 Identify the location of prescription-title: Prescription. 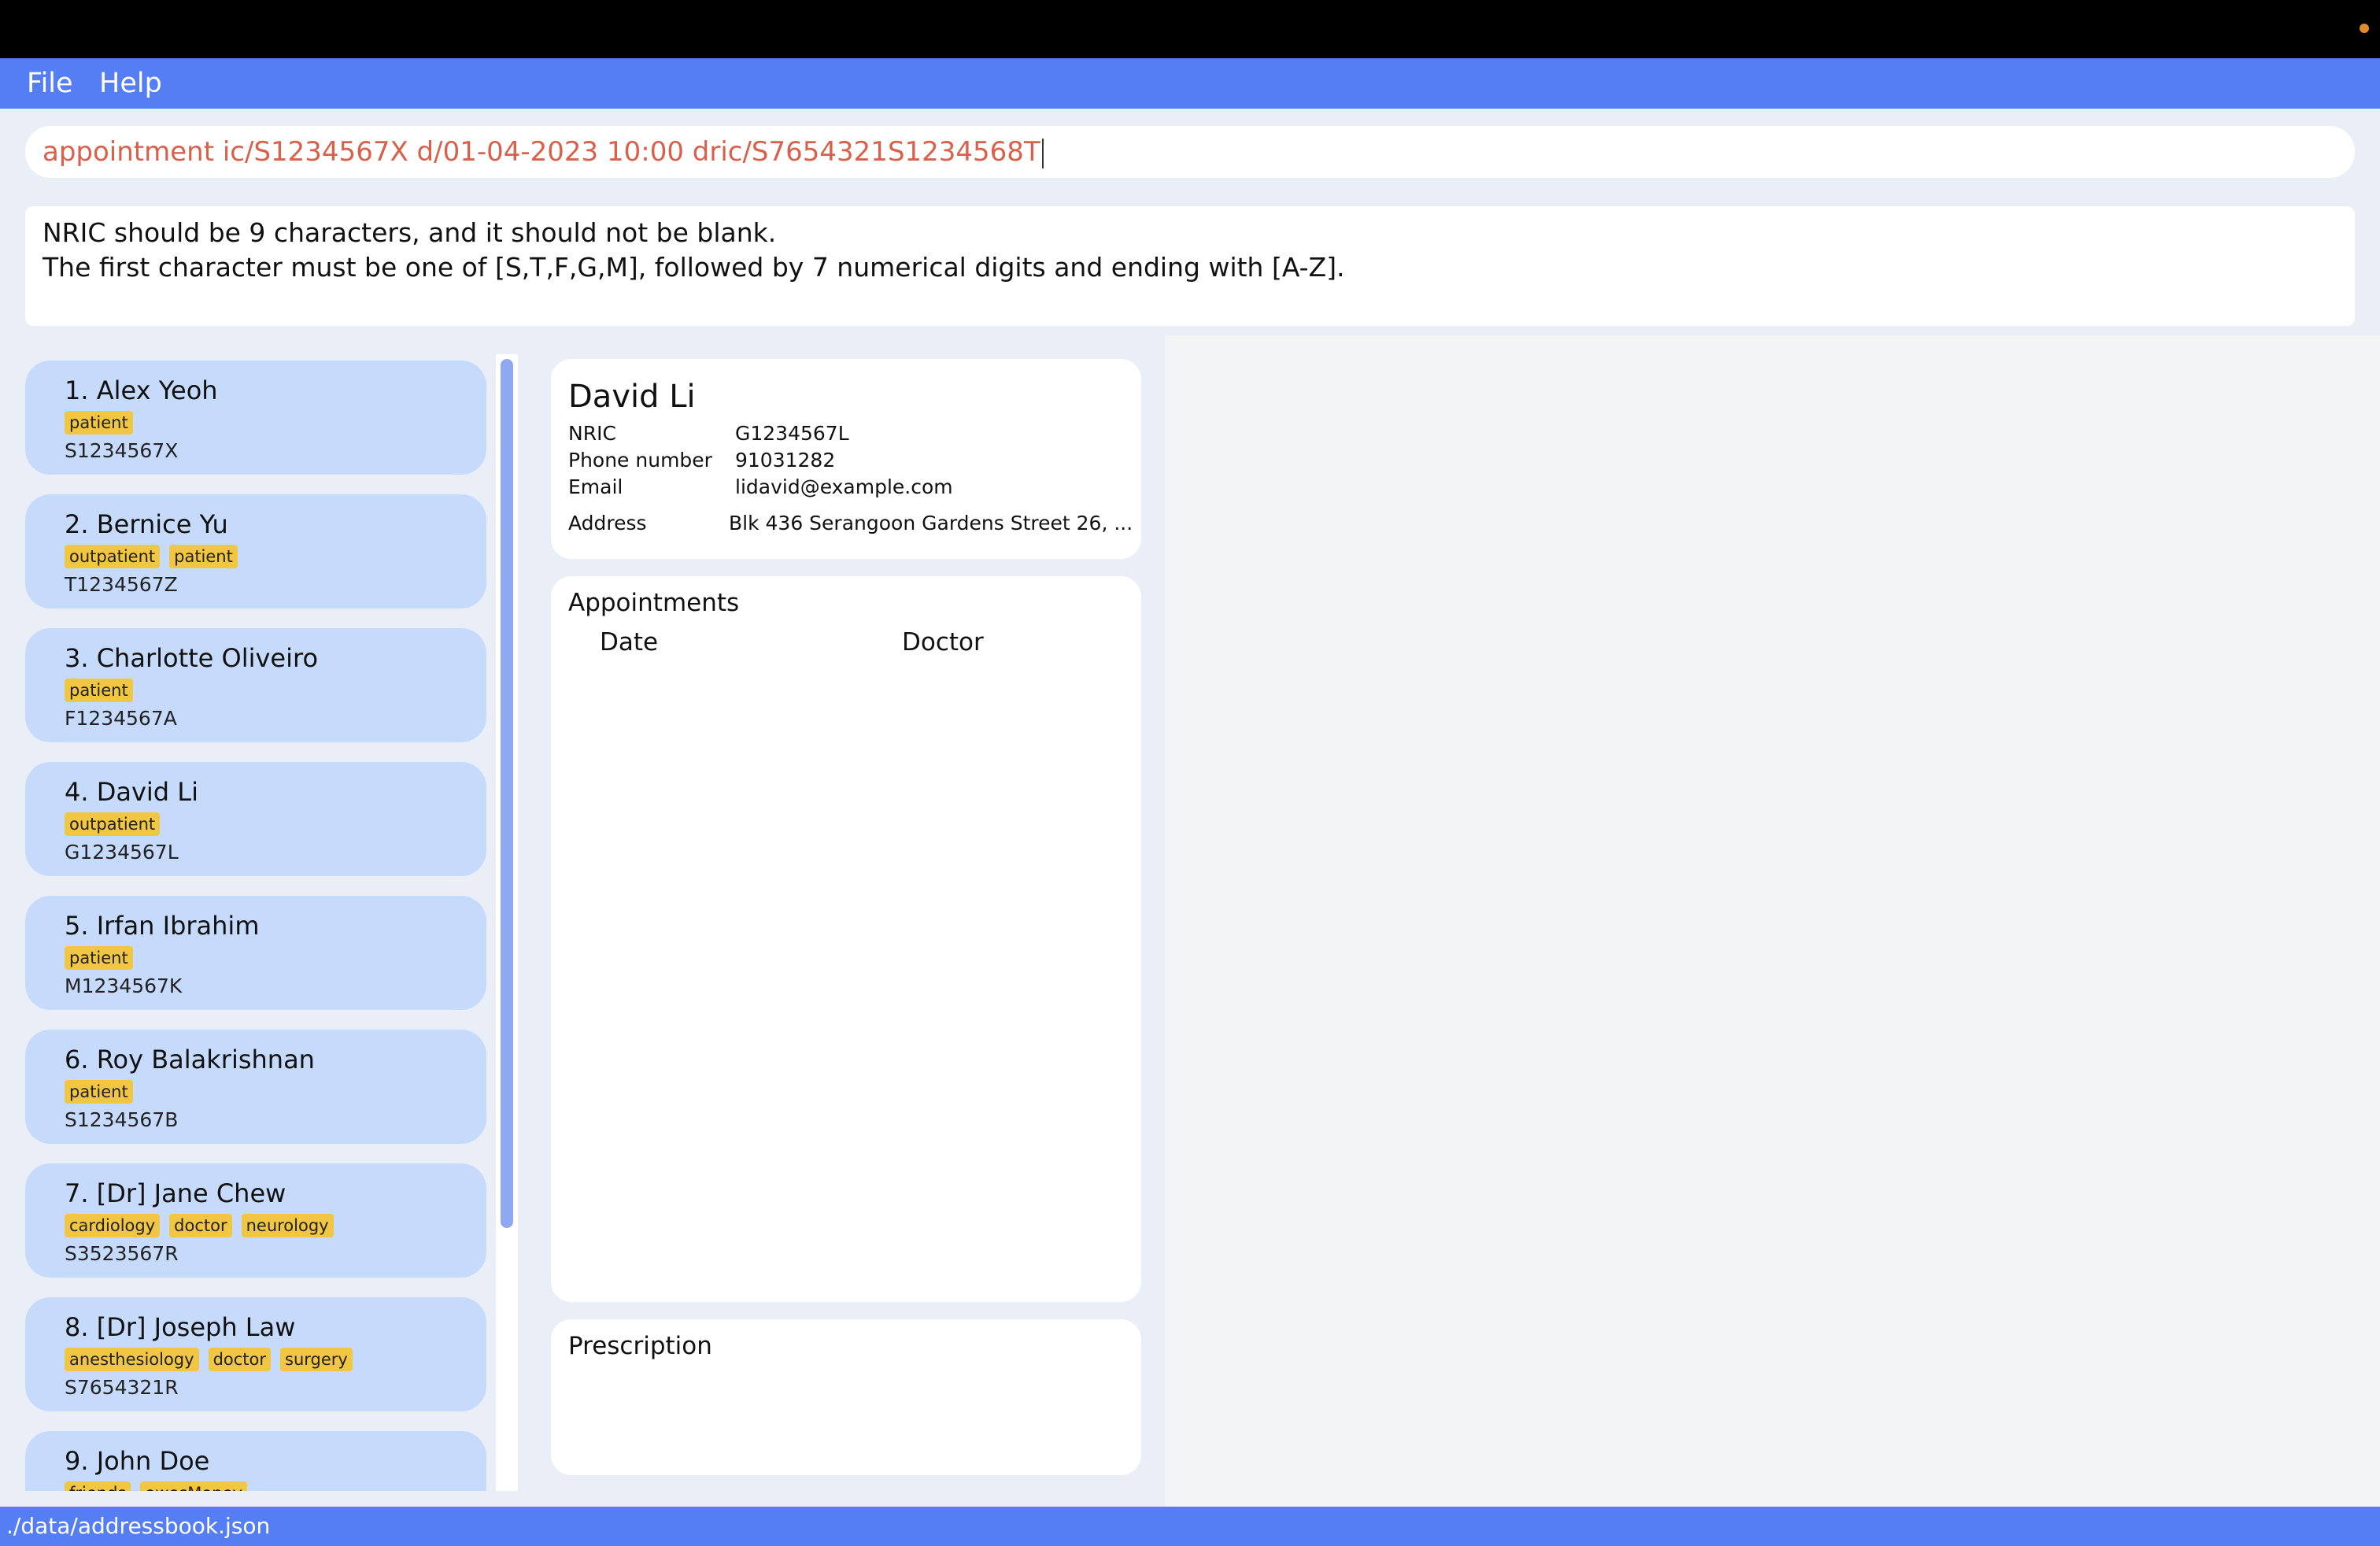
(640, 1346).